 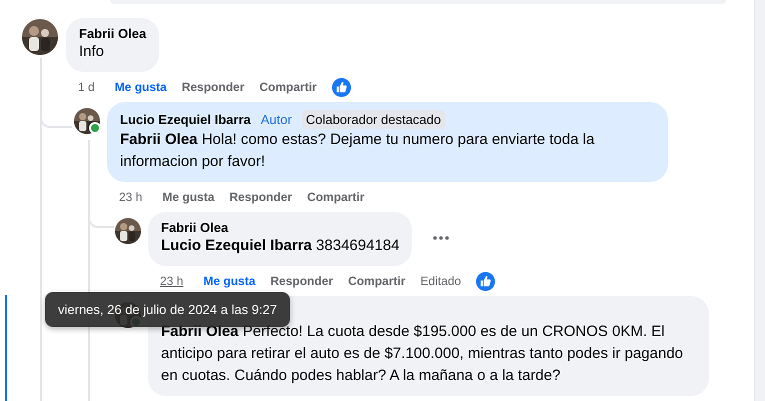 What do you see at coordinates (373, 119) in the screenshot?
I see `featured-badge: Colaborador destacado` at bounding box center [373, 119].